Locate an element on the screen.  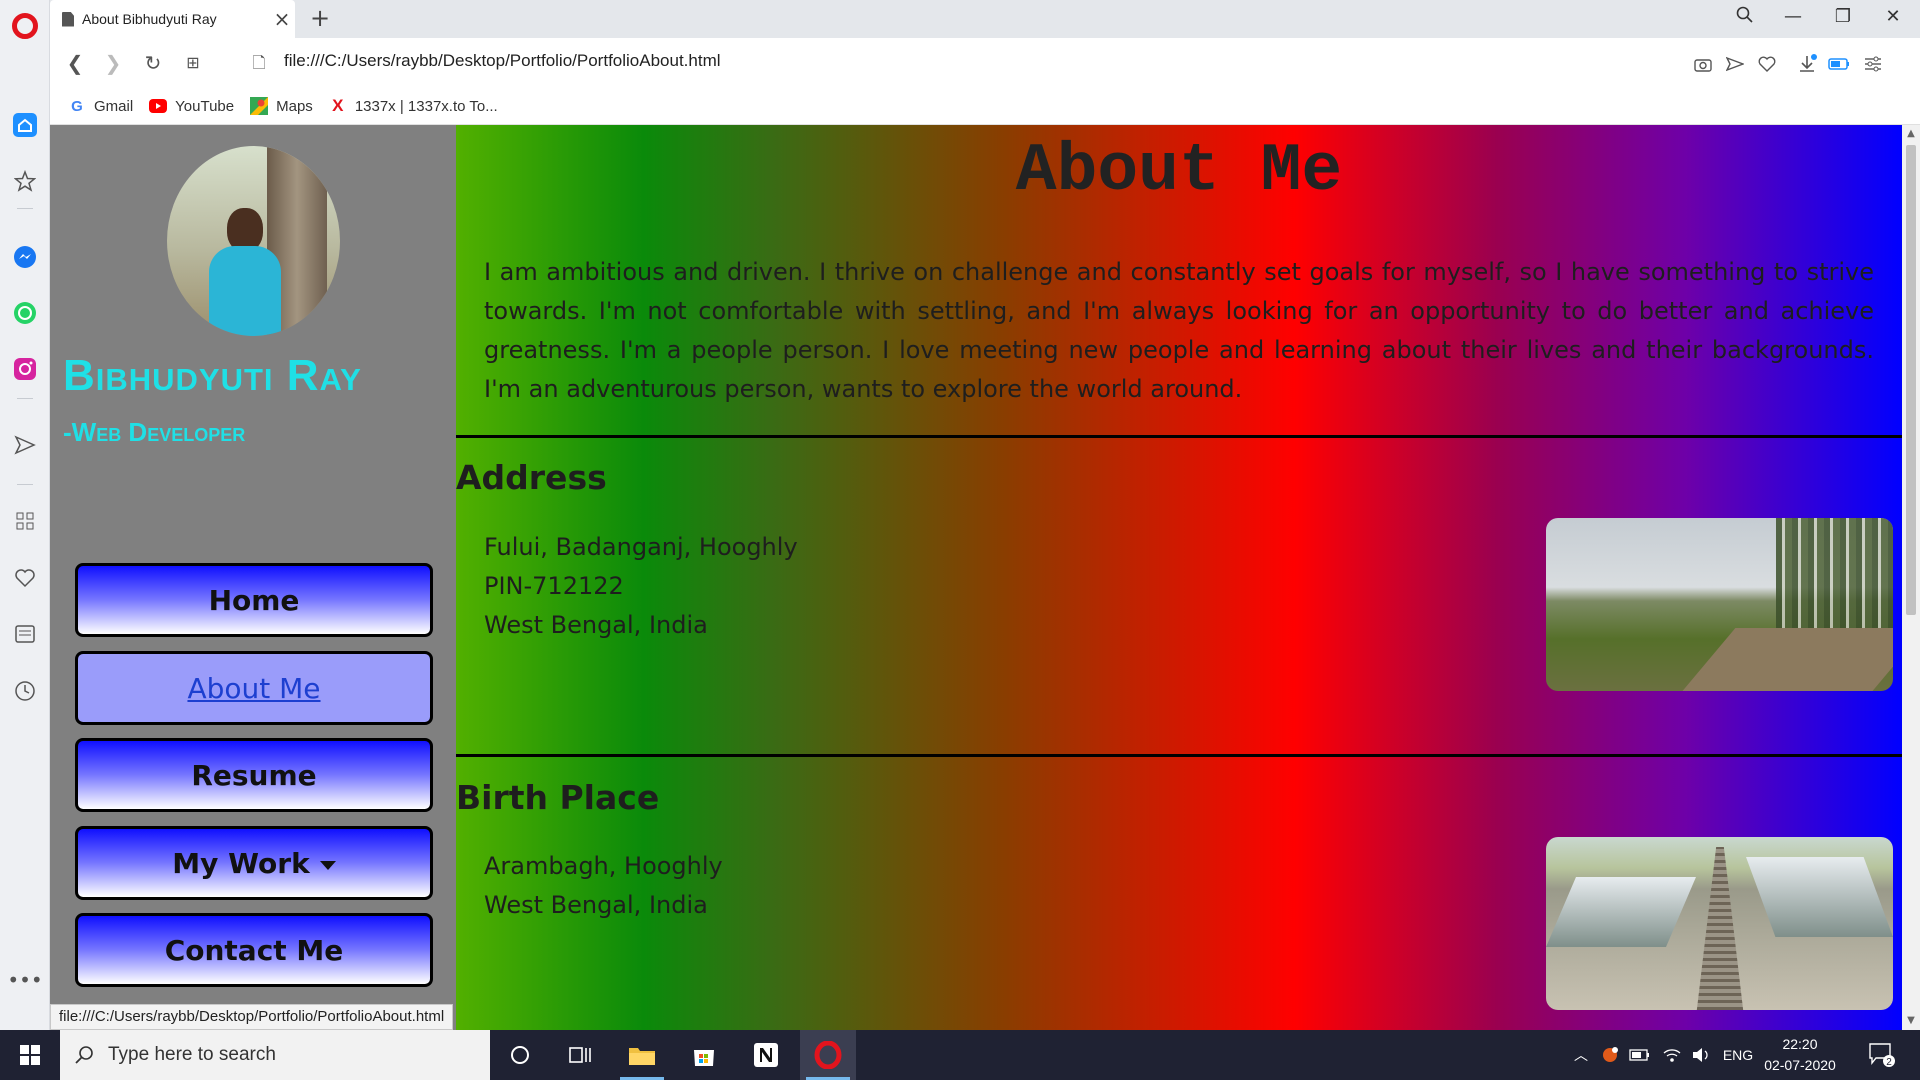
maps-icon is located at coordinates (259, 106).